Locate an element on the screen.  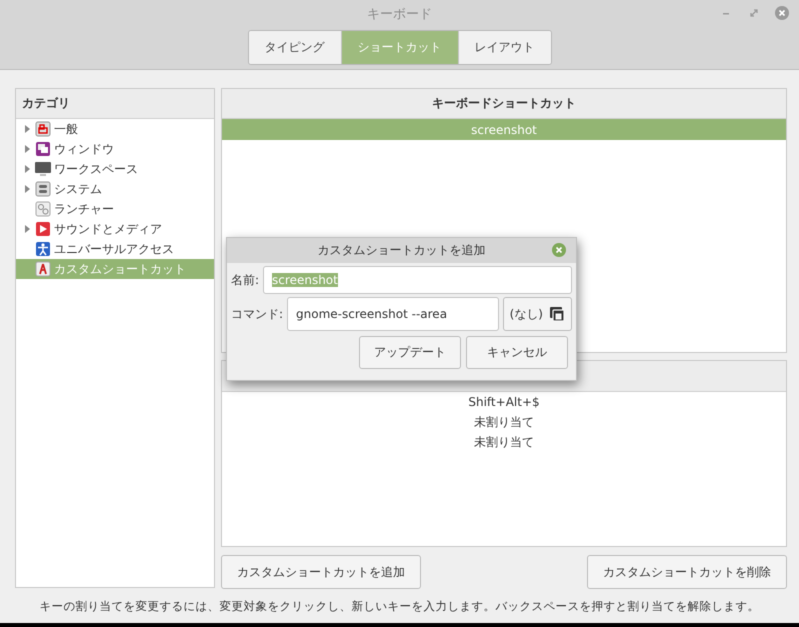
category-label: カスタムショートカット is located at coordinates (120, 269).